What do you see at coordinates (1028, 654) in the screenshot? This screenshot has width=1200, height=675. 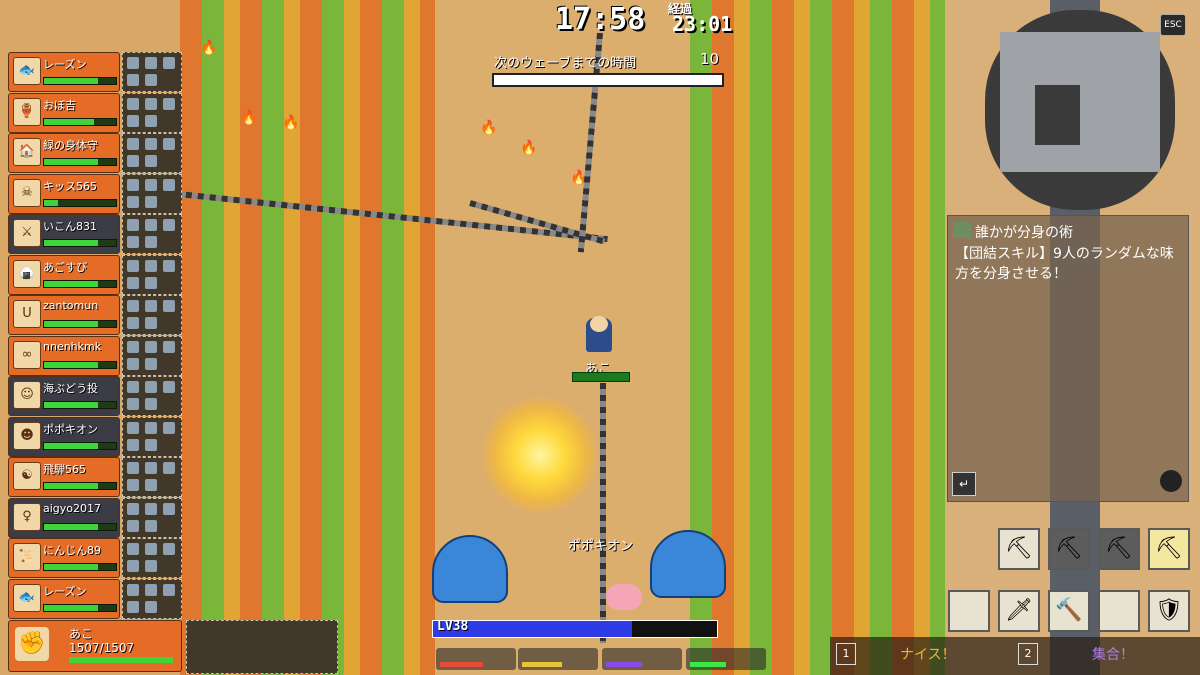 I see `stamp-key-2: 2` at bounding box center [1028, 654].